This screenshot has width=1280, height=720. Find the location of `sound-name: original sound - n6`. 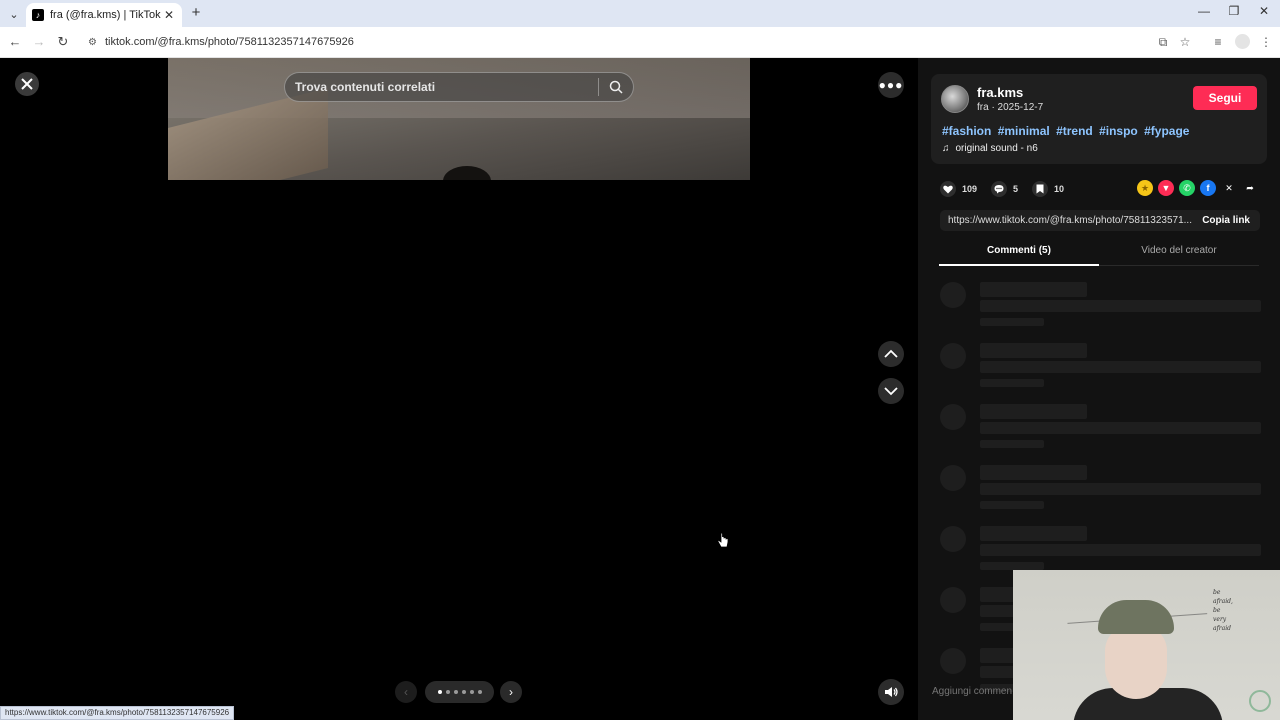

sound-name: original sound - n6 is located at coordinates (996, 148).